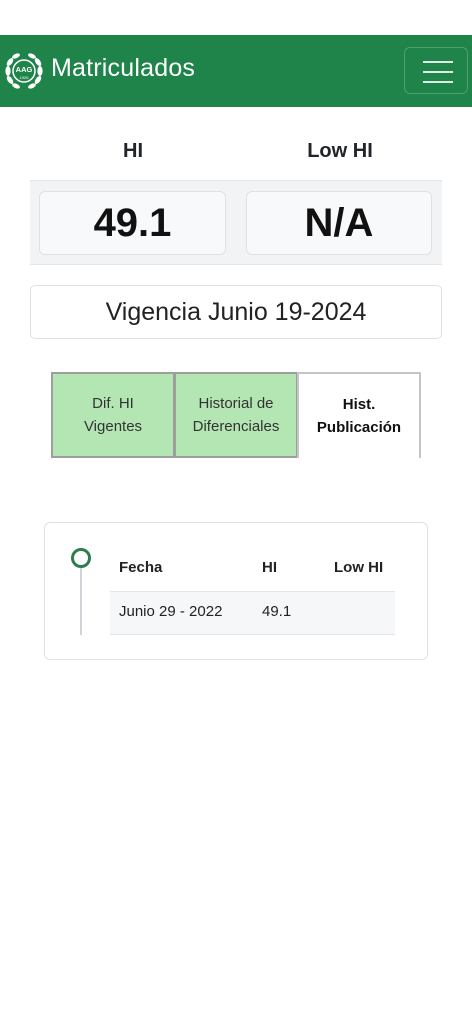 The width and height of the screenshot is (472, 1024). Describe the element at coordinates (277, 611) in the screenshot. I see `row-hi: 49.1` at that location.